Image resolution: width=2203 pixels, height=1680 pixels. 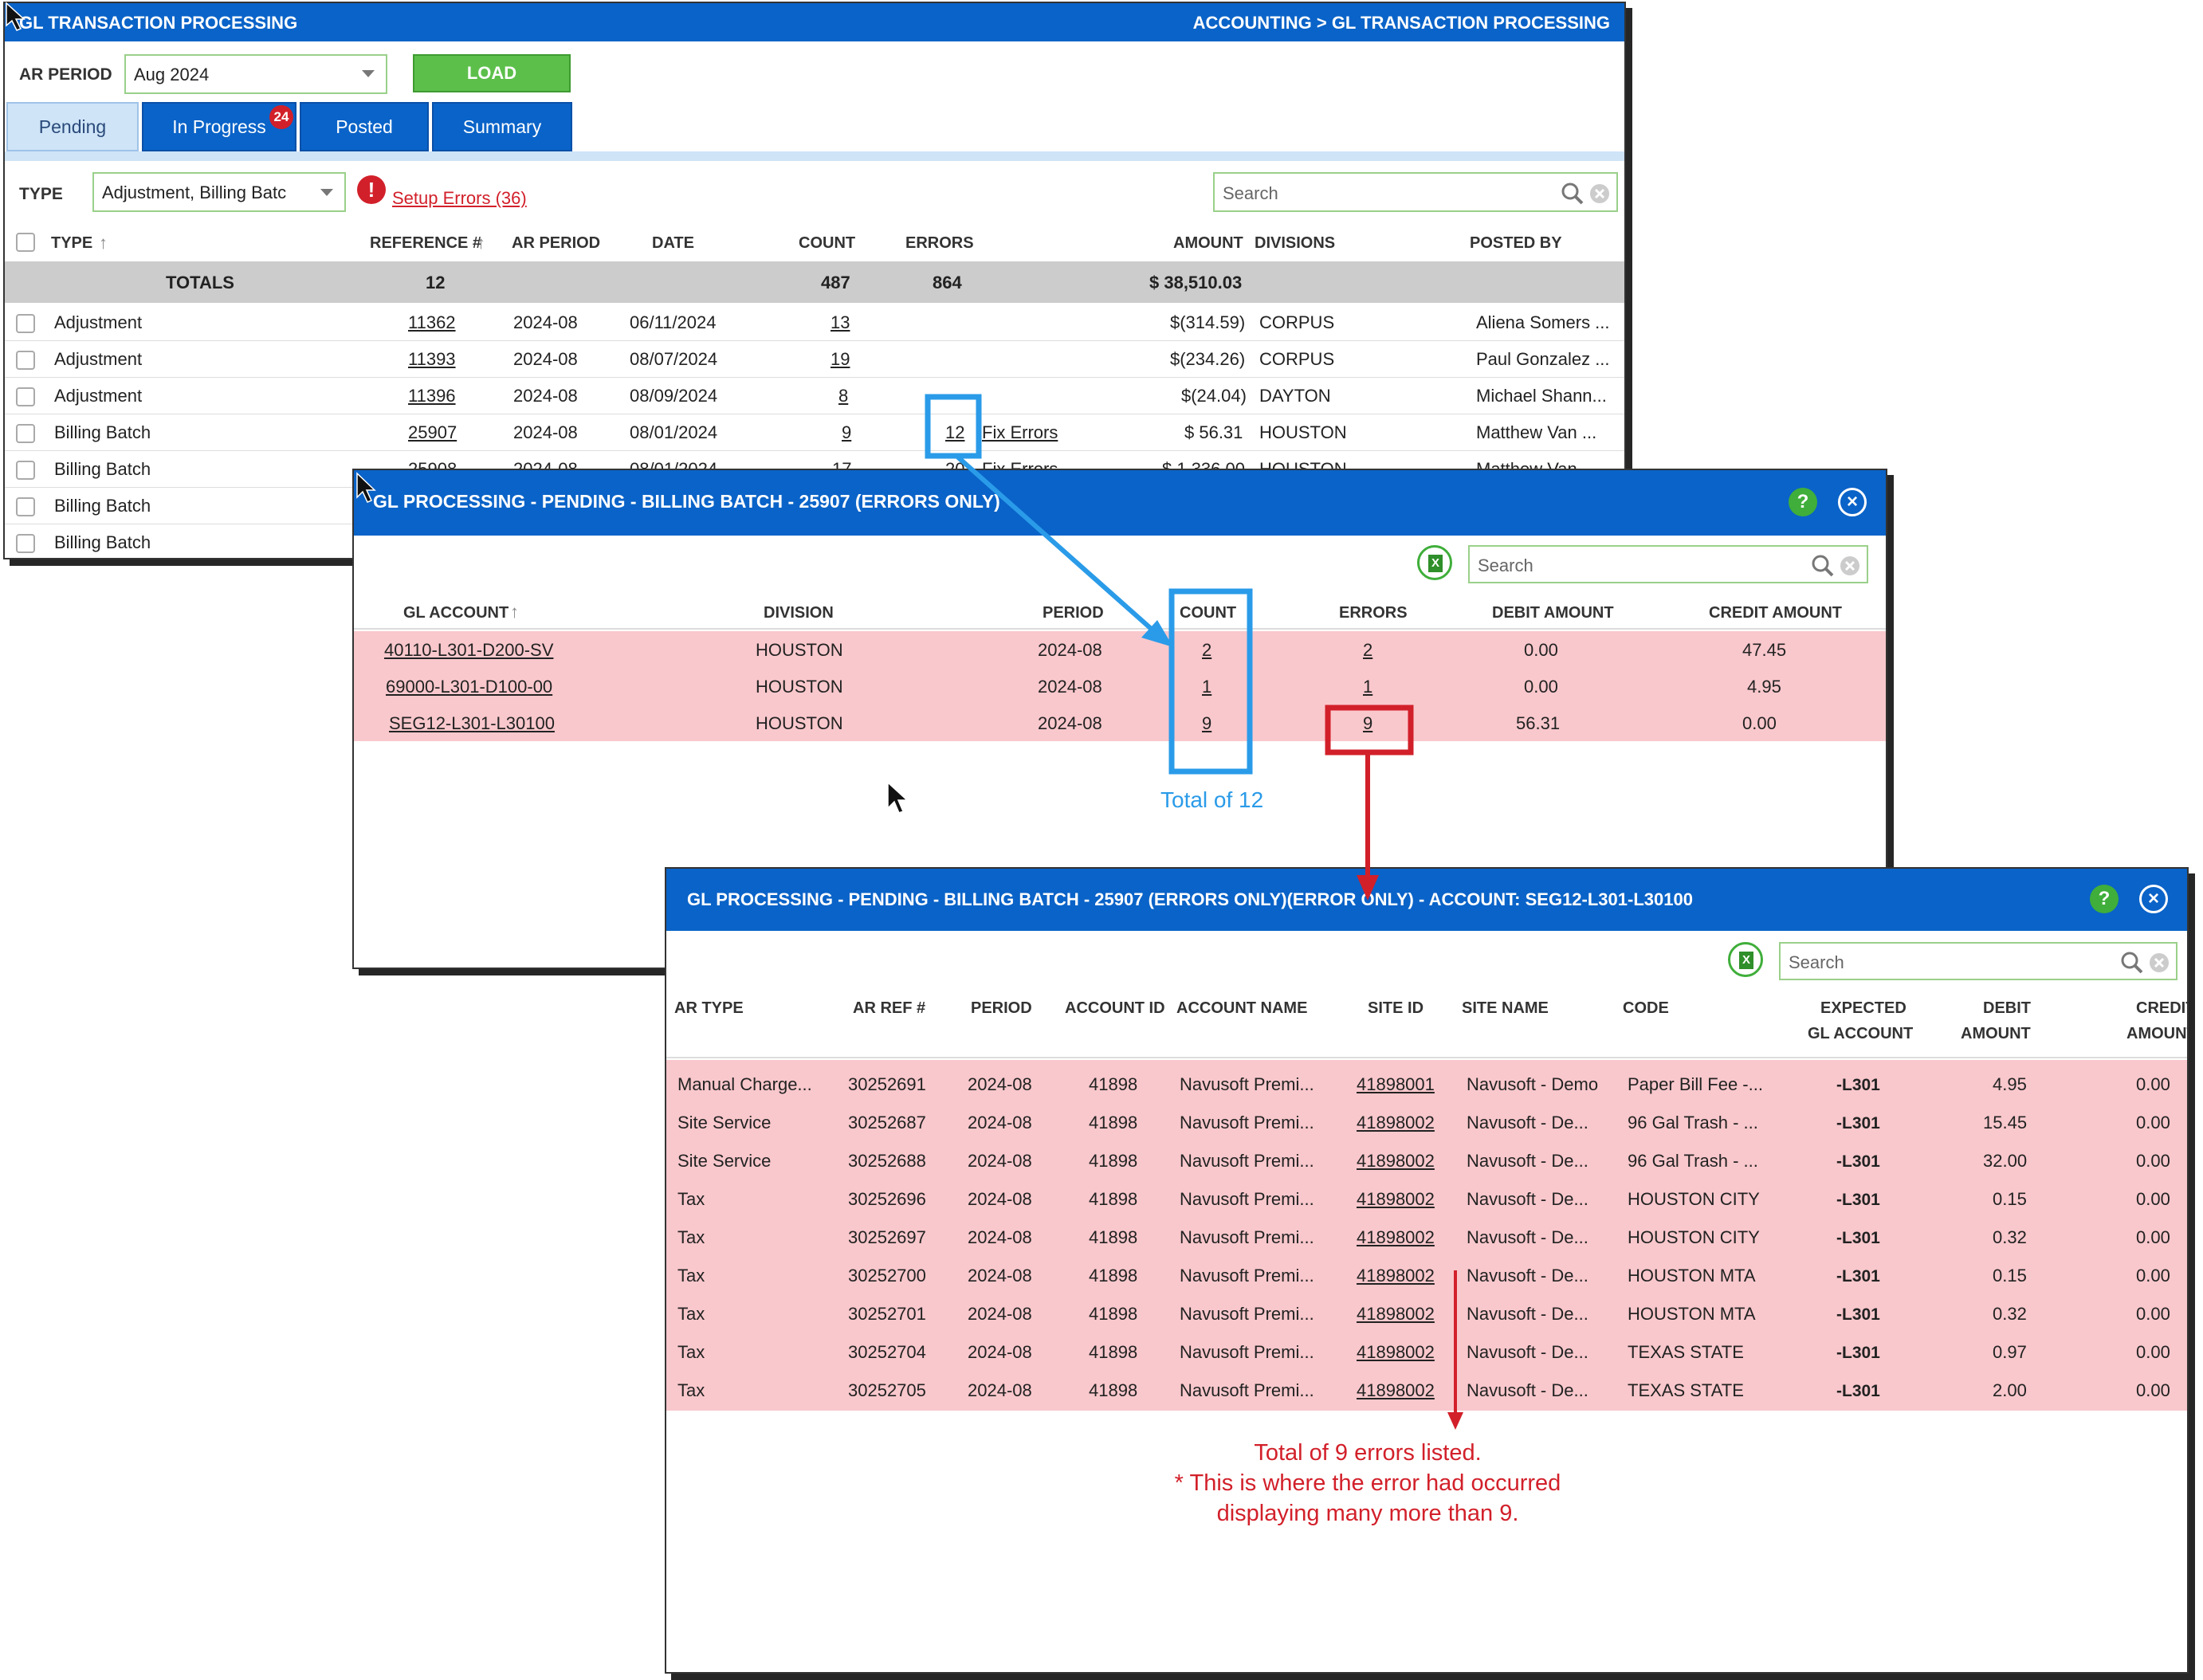 I want to click on row-reference-link: 11362, so click(x=432, y=322).